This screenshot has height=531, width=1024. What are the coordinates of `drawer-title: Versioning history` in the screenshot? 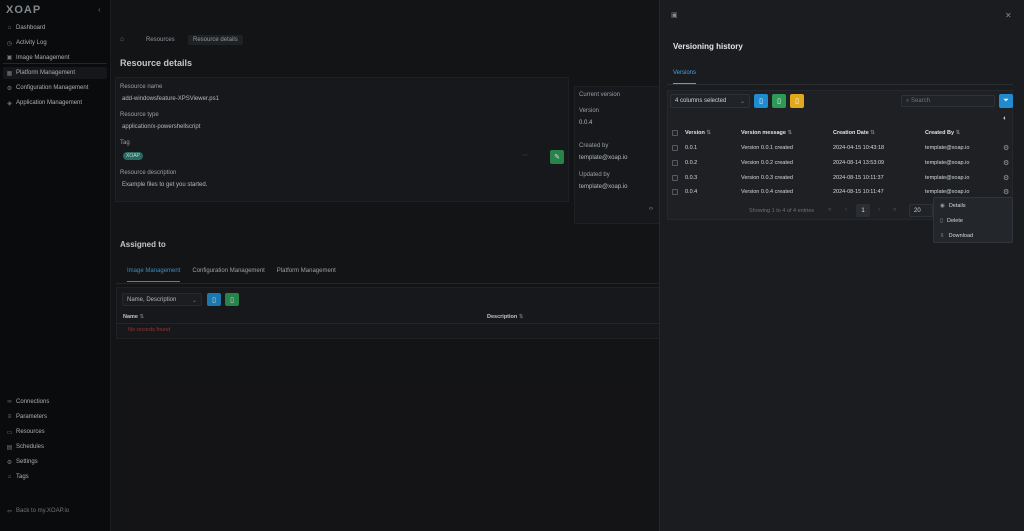 It's located at (708, 46).